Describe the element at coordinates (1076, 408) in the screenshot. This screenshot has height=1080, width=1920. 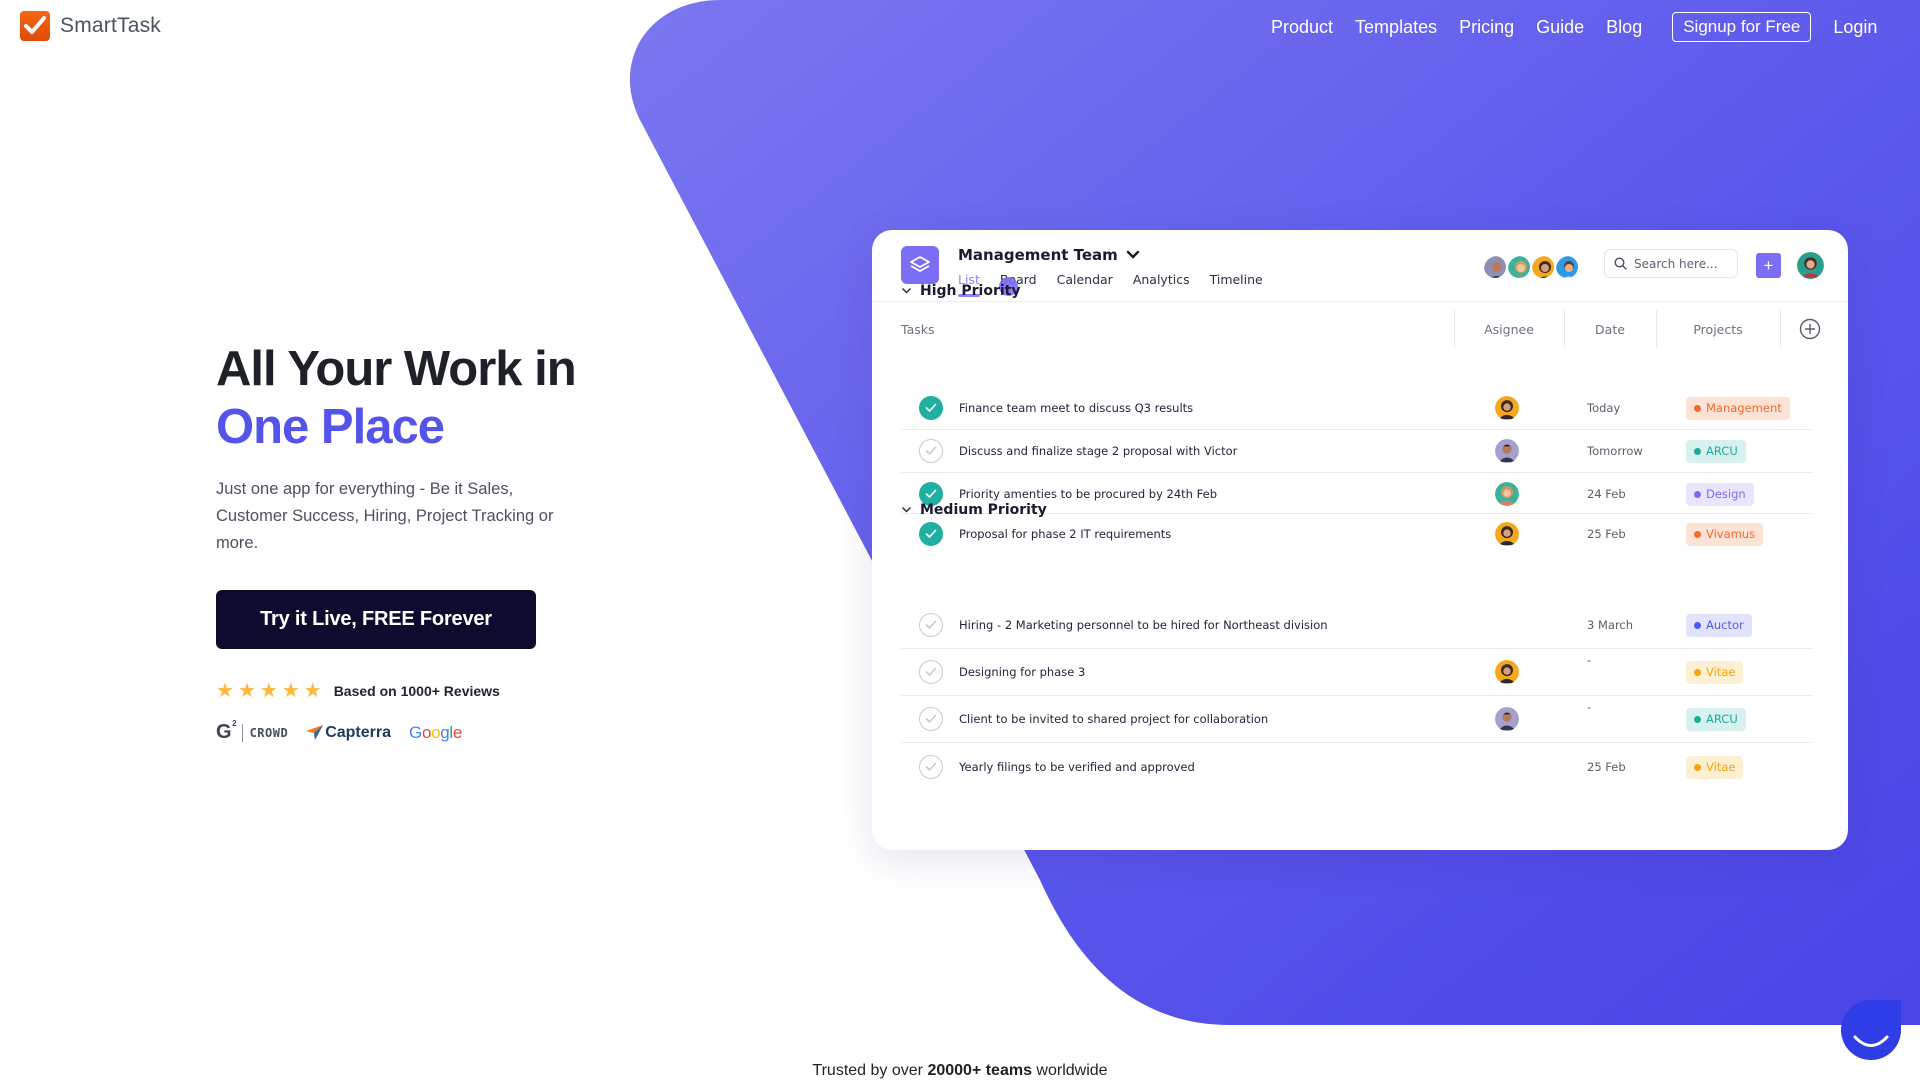
I see `task-name: Finance team meet to discuss Q3 results` at that location.